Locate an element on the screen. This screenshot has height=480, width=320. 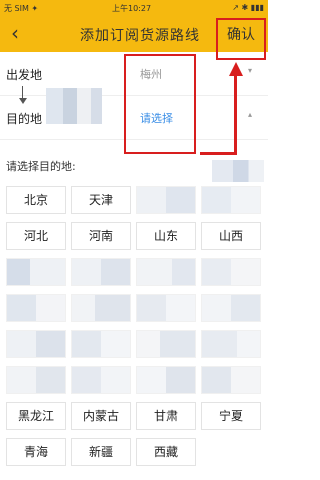
region-cell: 天津 is located at coordinates (101, 200).